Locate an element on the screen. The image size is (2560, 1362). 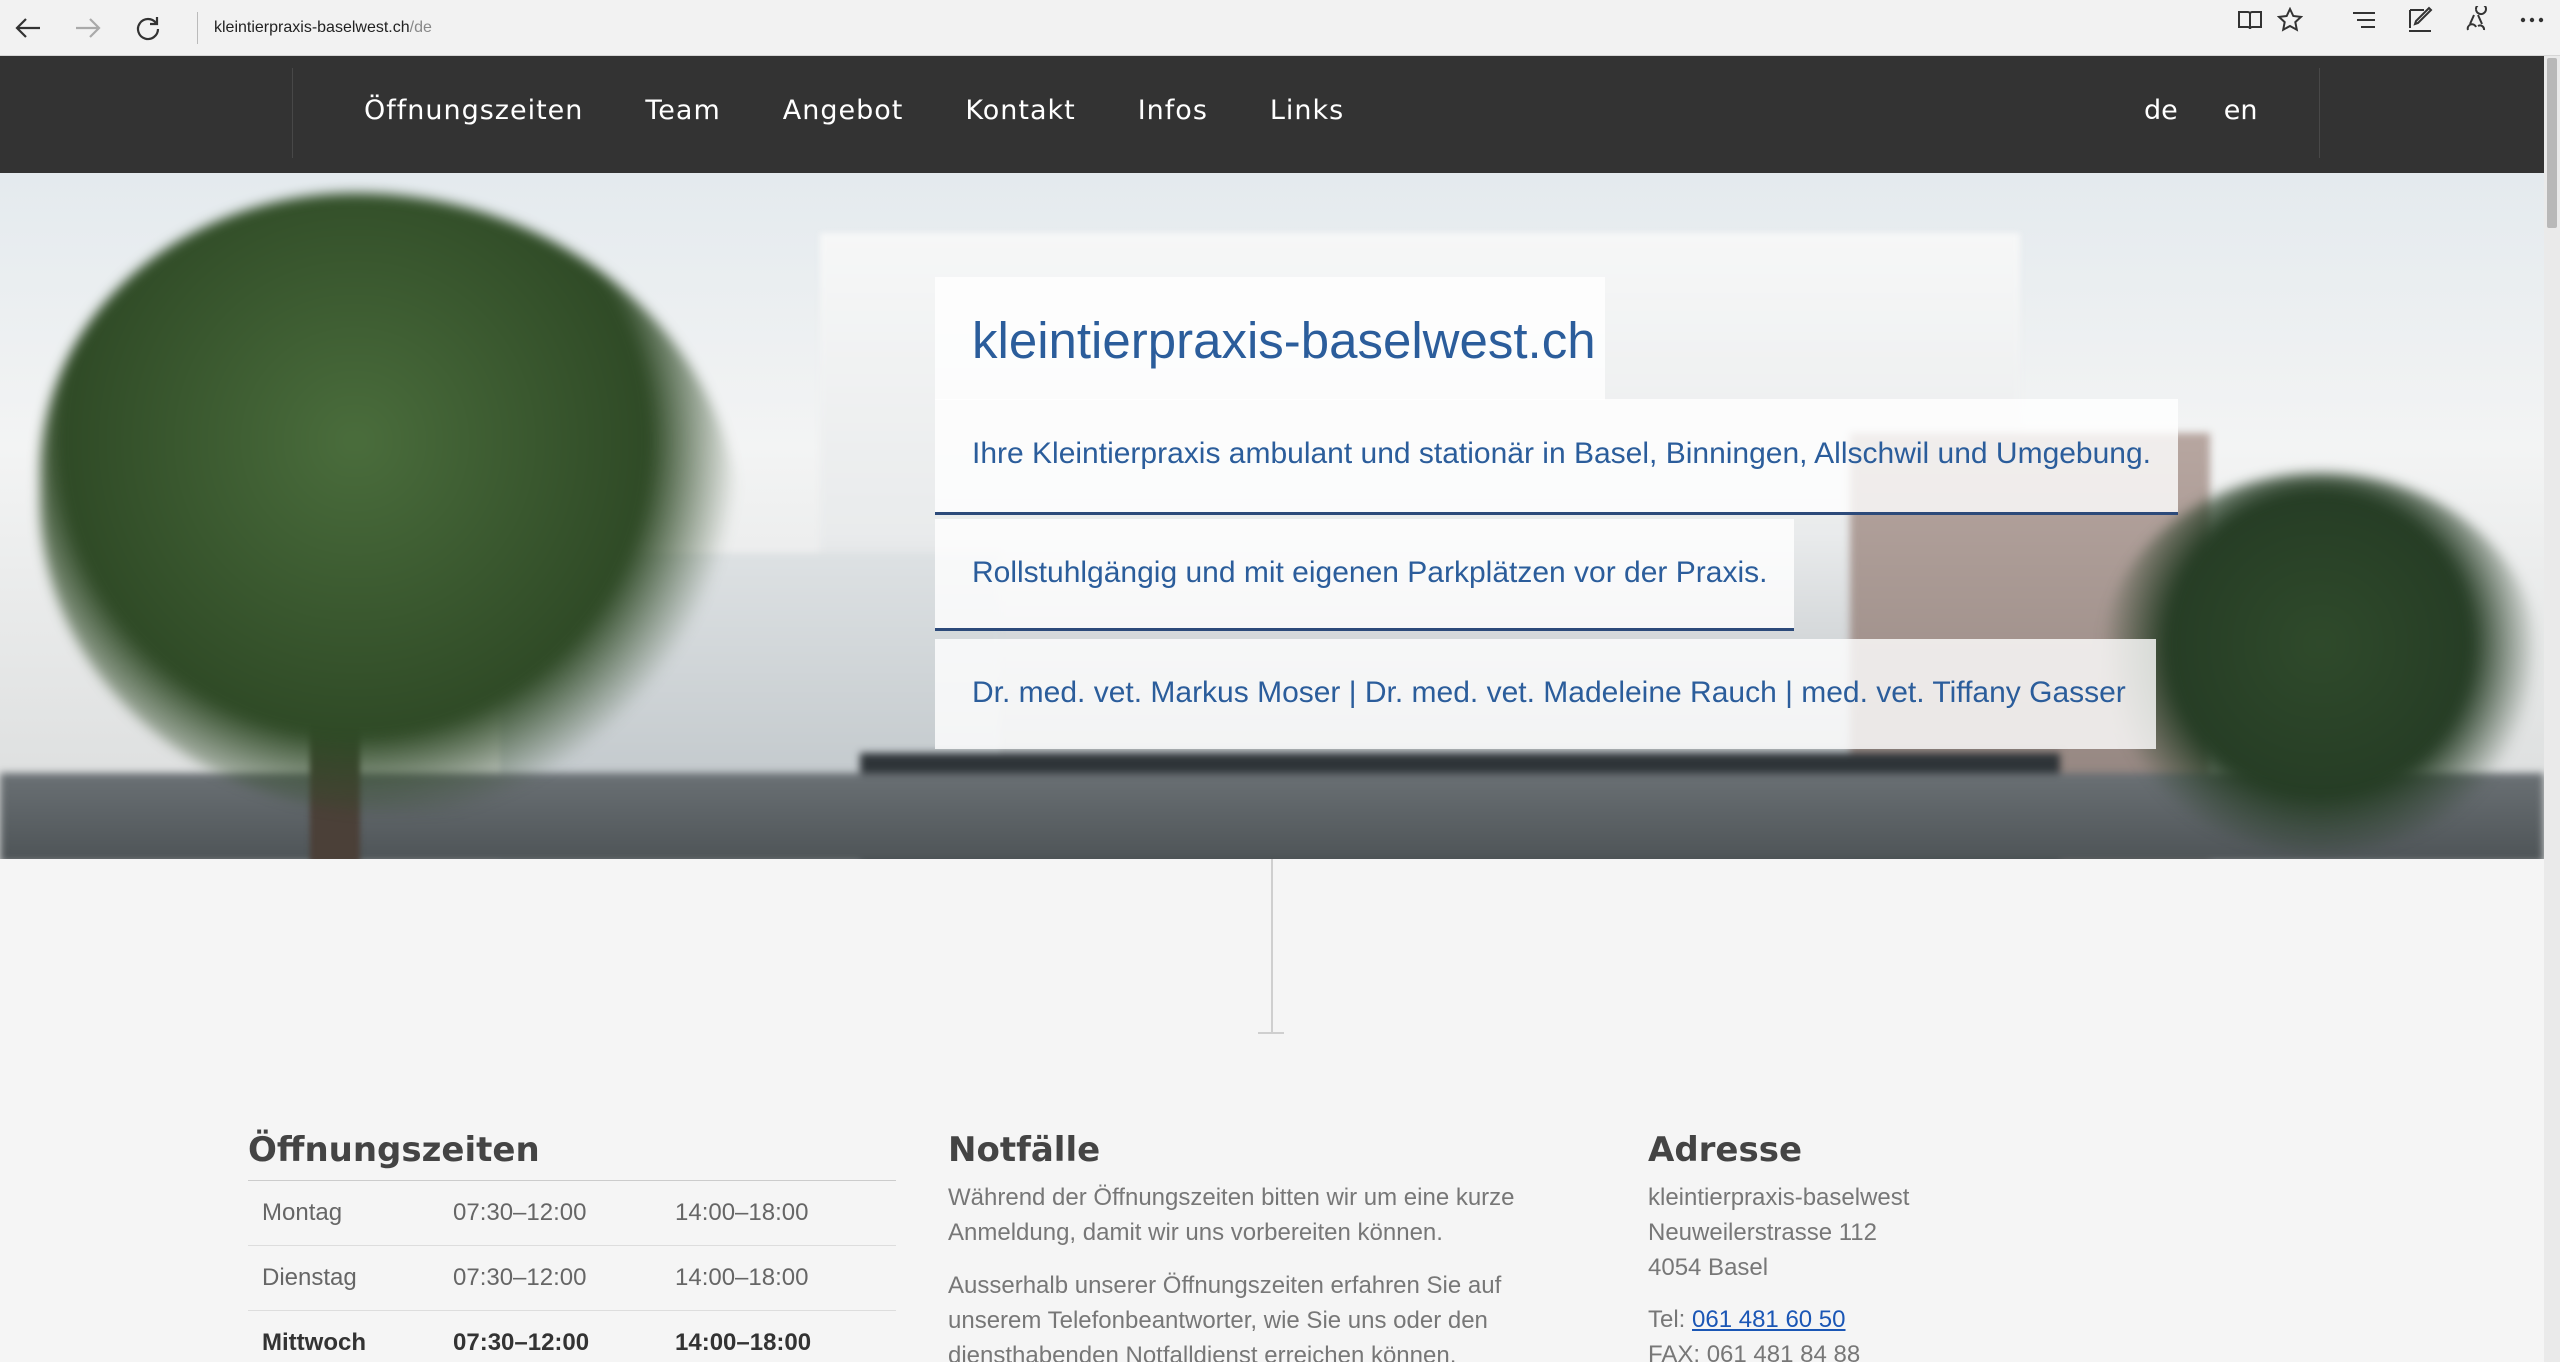
nav-oeffnungszeiten: Öffnungszeiten is located at coordinates (473, 111).